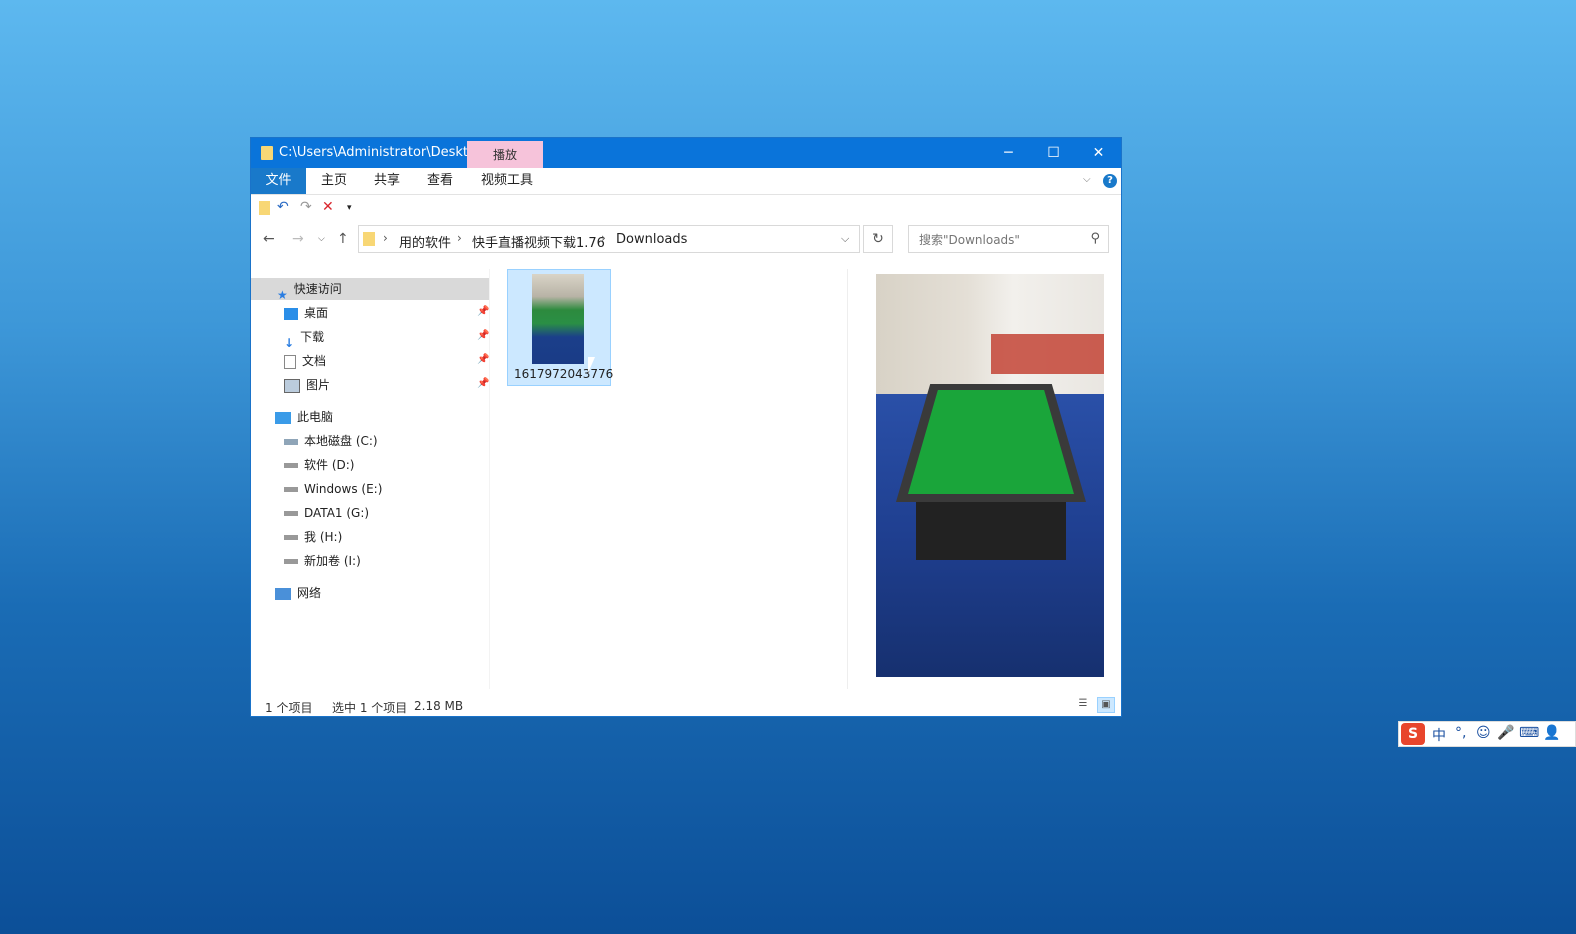  What do you see at coordinates (1460, 733) in the screenshot?
I see `punctuation-icon: °,` at bounding box center [1460, 733].